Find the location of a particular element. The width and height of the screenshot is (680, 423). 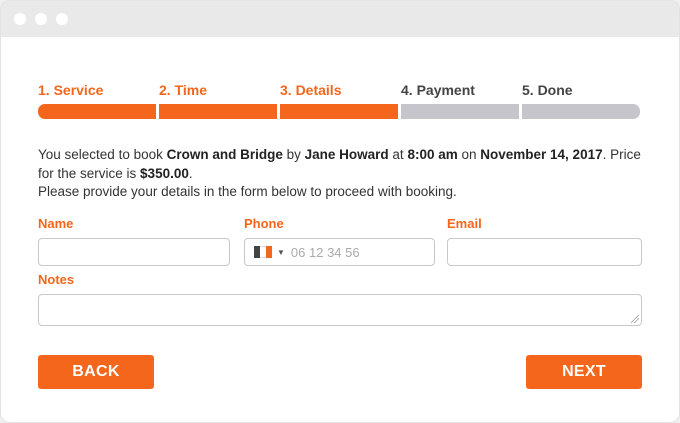

step-done: 5. Done is located at coordinates (581, 100).